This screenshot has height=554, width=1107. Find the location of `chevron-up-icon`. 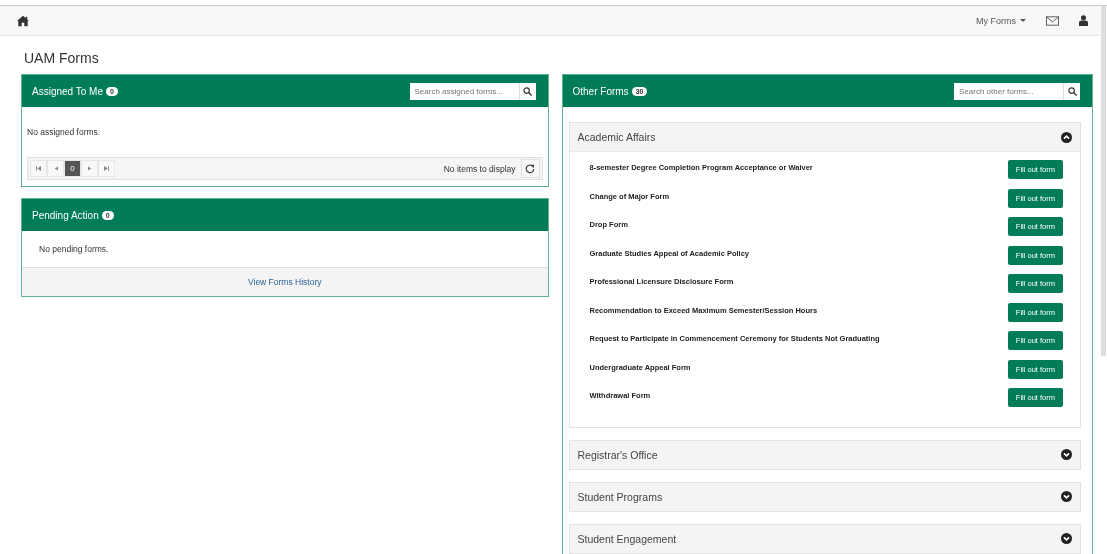

chevron-up-icon is located at coordinates (1066, 137).